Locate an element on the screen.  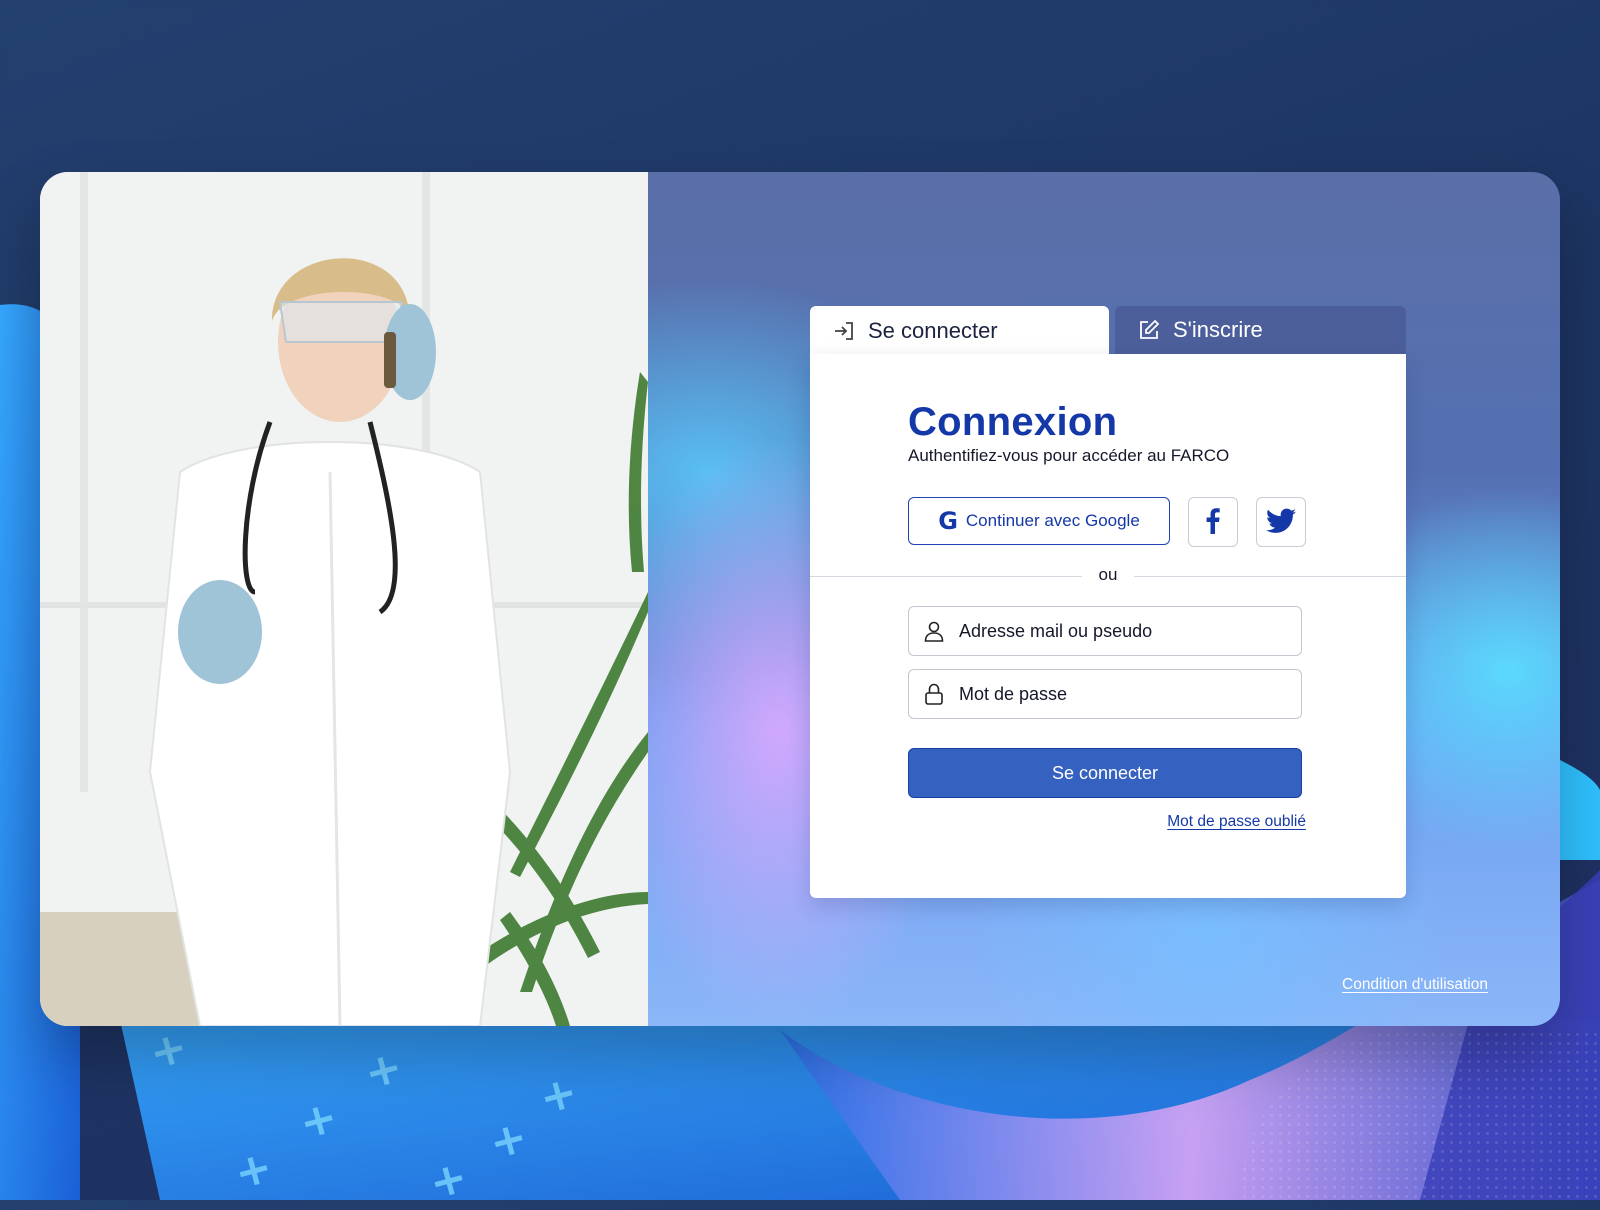
tab-register: S'inscrire is located at coordinates (1260, 330).